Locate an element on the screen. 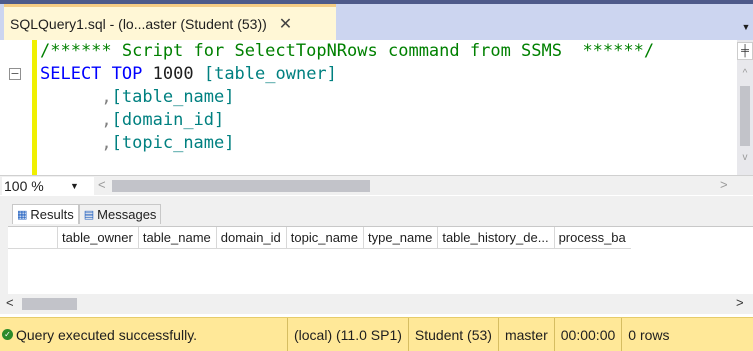 This screenshot has height=351, width=753. tab-messages: ▤ Messages is located at coordinates (120, 214).